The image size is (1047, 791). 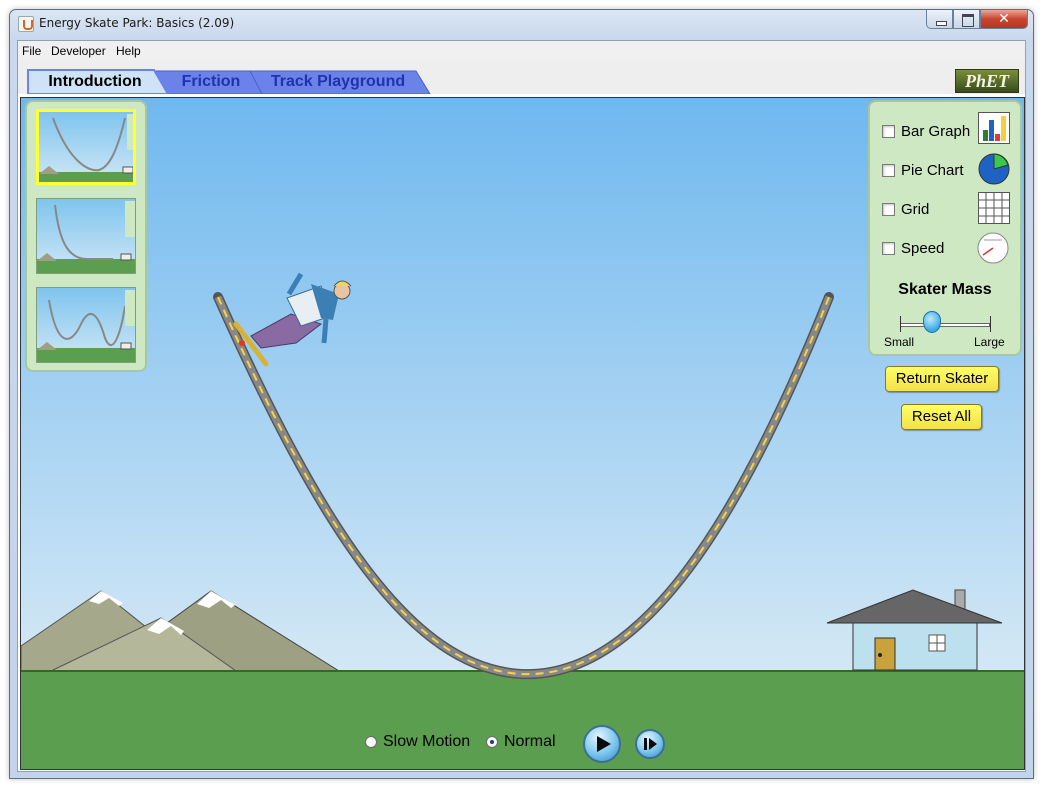 What do you see at coordinates (899, 342) in the screenshot?
I see `mass-small-label: Small` at bounding box center [899, 342].